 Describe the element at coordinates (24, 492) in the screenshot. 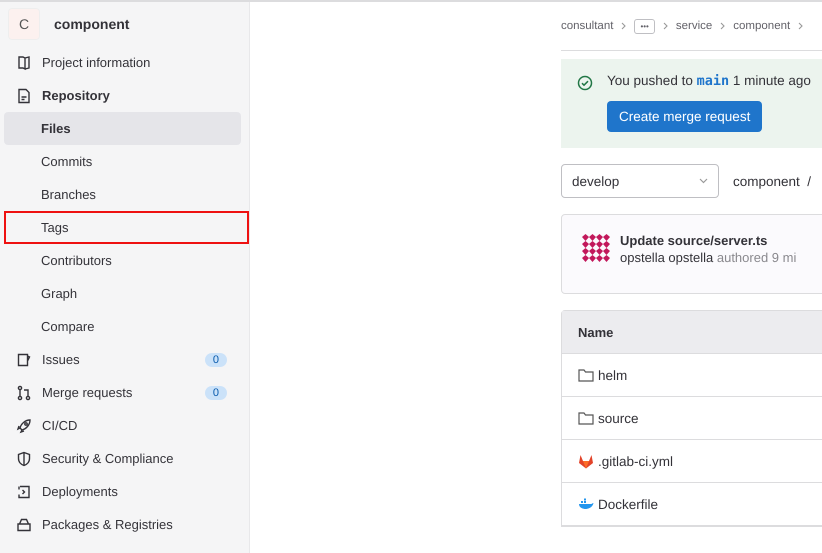

I see `deployments-icon` at that location.